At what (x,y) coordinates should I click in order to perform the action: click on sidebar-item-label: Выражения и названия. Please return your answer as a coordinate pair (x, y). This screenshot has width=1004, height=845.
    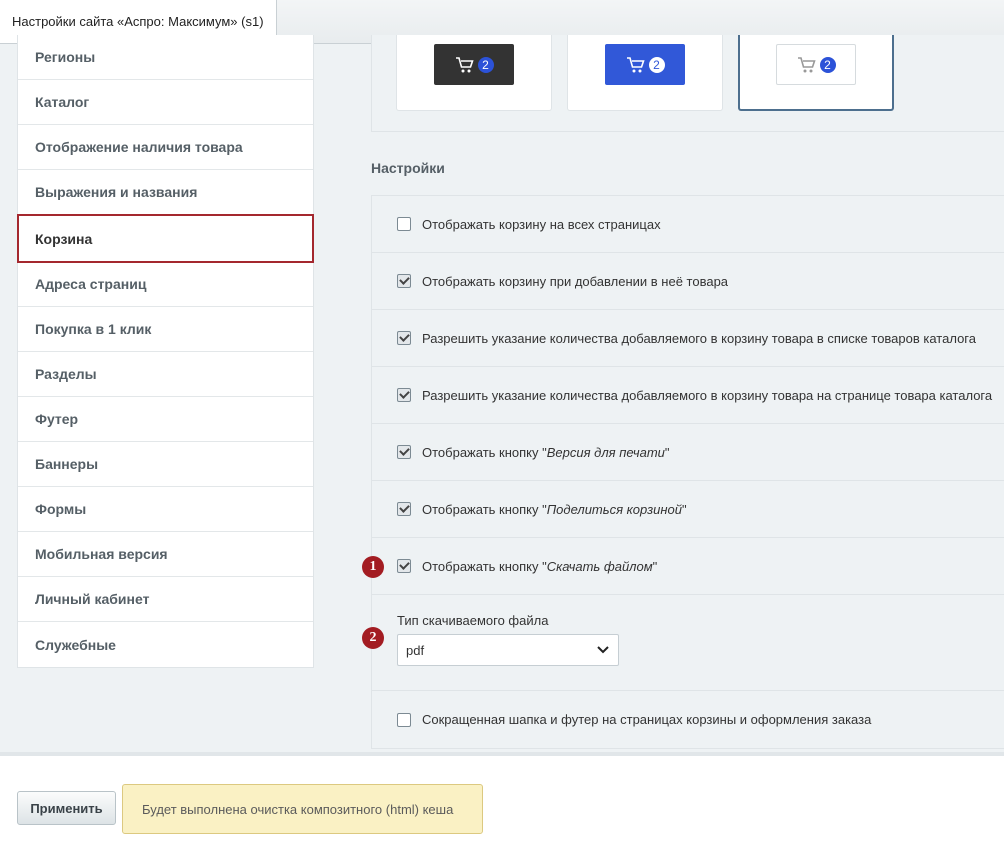
    Looking at the image, I should click on (116, 192).